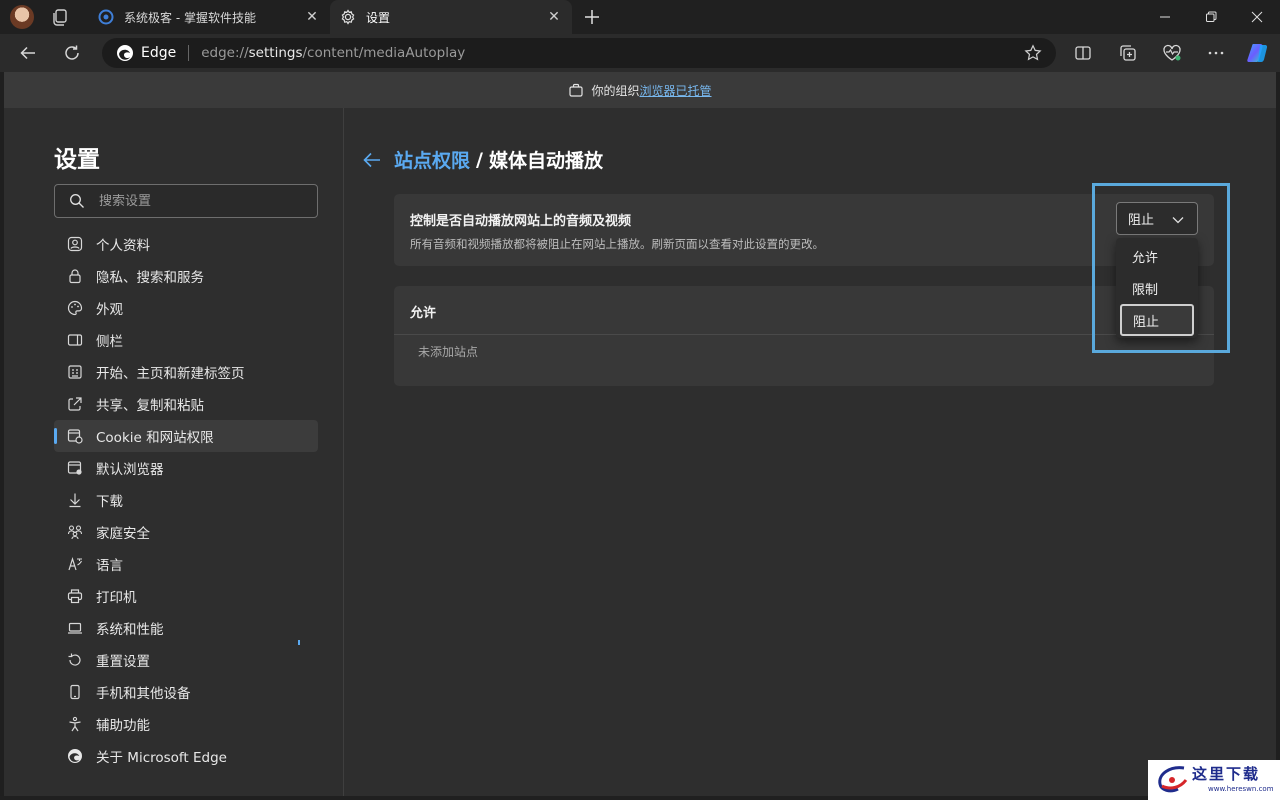 Image resolution: width=1280 pixels, height=800 pixels. I want to click on breadcrumb: 站点权限 / 媒体自动播放, so click(482, 159).